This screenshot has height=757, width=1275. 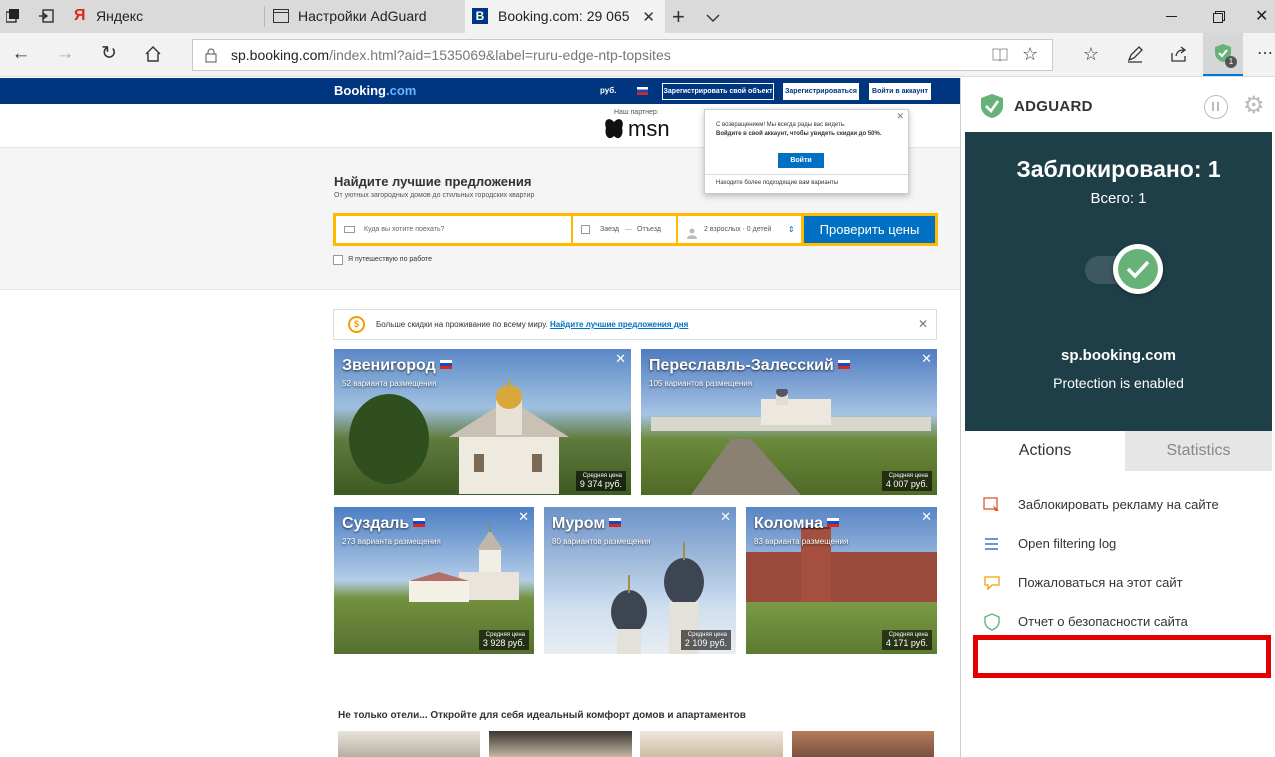 What do you see at coordinates (1219, 19) in the screenshot?
I see `restore-icon` at bounding box center [1219, 19].